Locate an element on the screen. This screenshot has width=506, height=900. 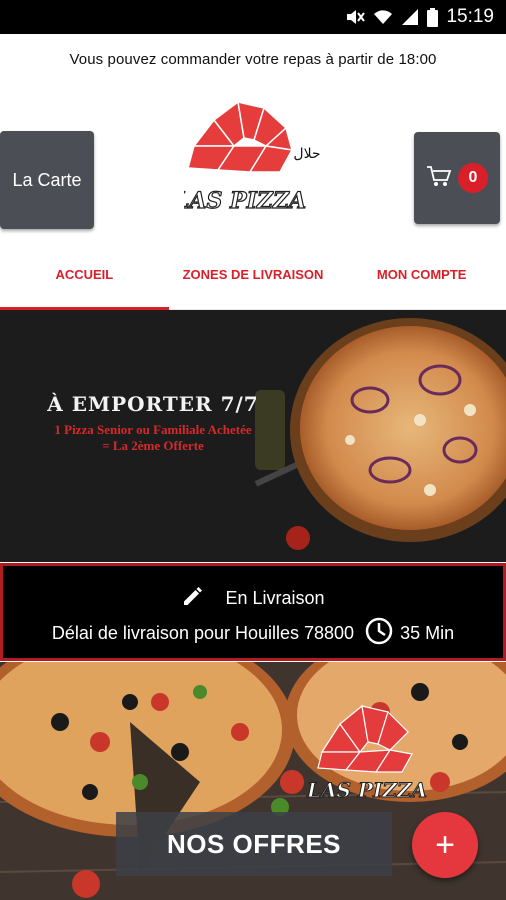
menu-button: La Carte is located at coordinates (47, 180).